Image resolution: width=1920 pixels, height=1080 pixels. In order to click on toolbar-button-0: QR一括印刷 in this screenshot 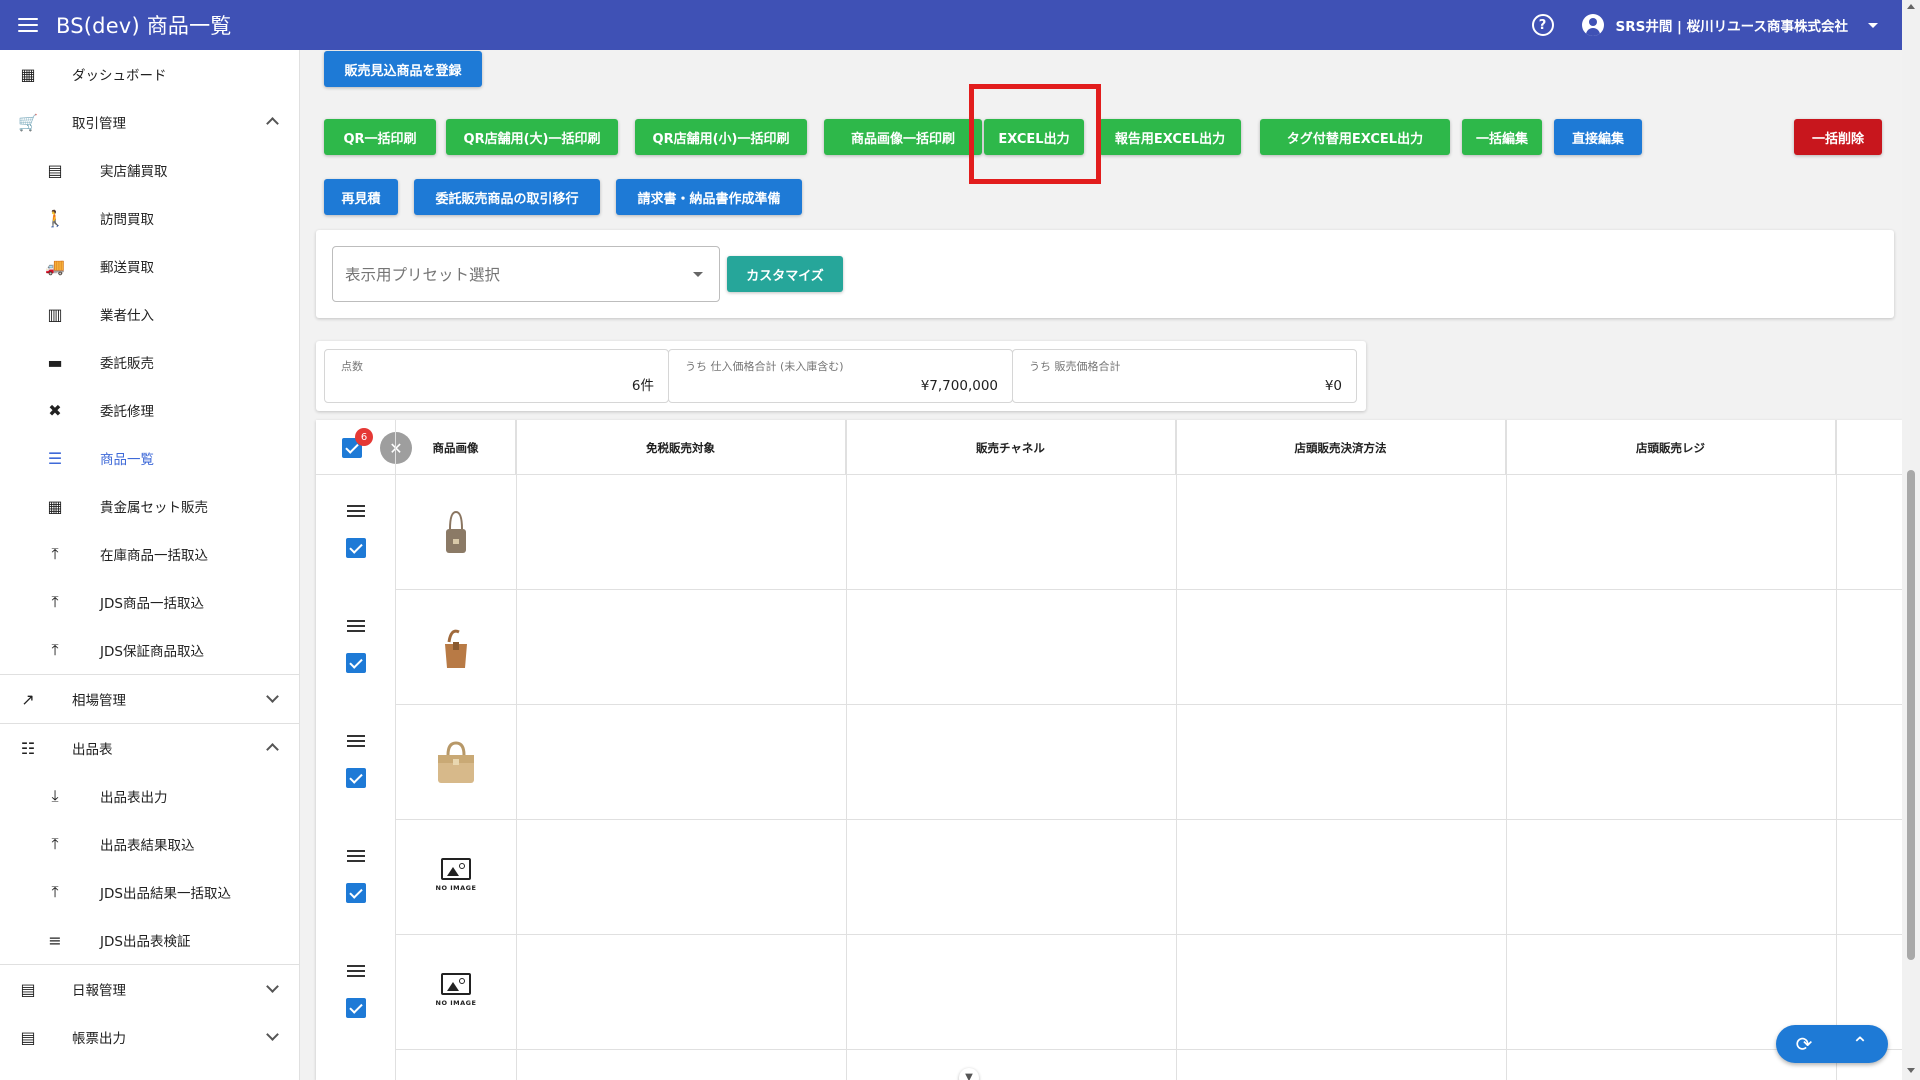, I will do `click(380, 137)`.